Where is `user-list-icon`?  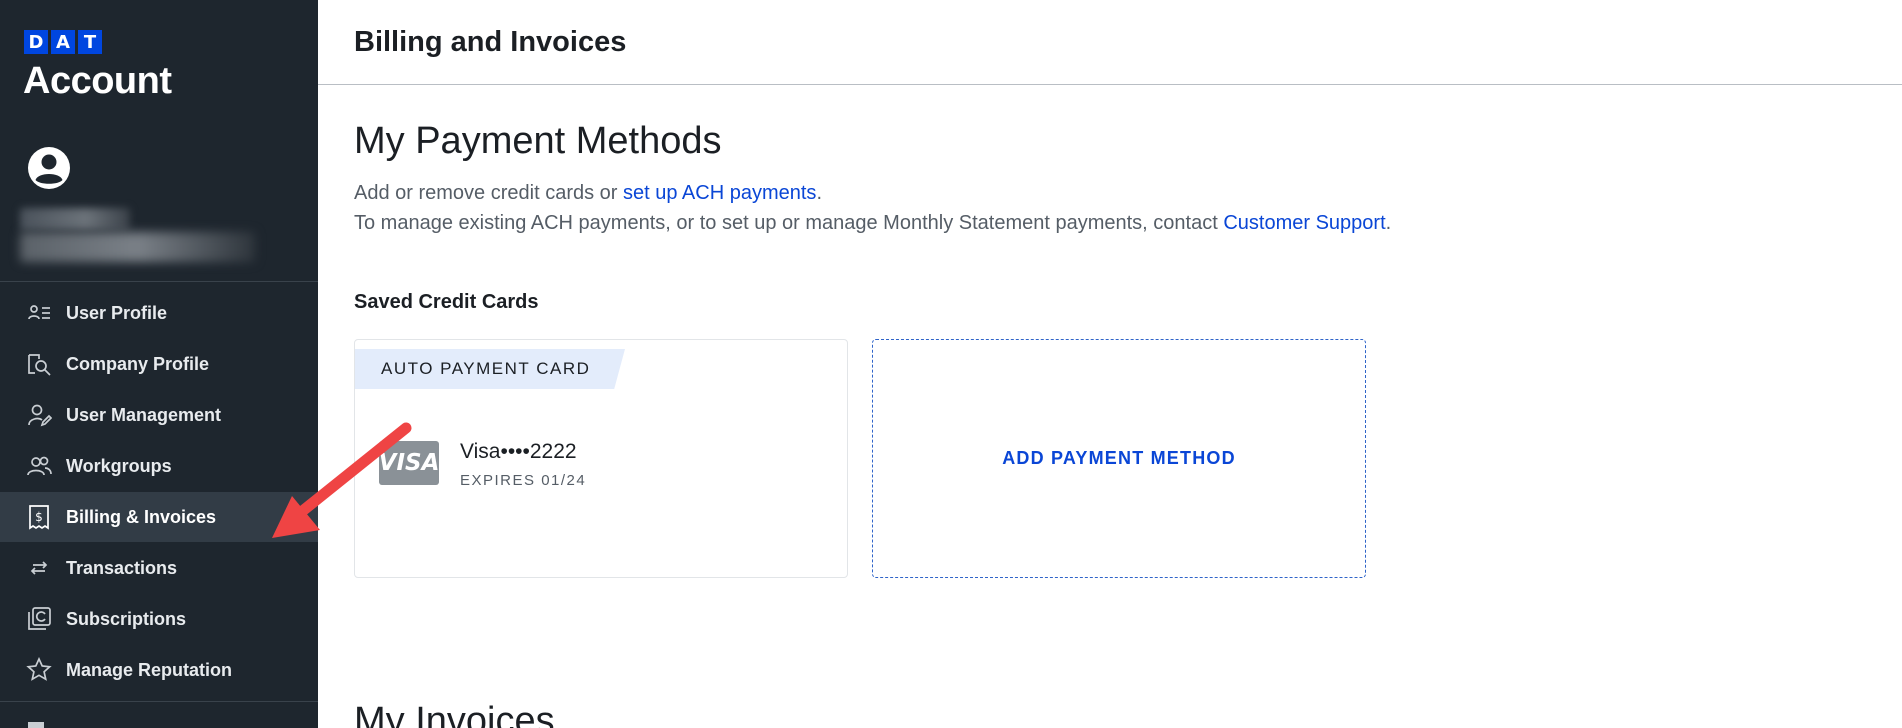
user-list-icon is located at coordinates (39, 313).